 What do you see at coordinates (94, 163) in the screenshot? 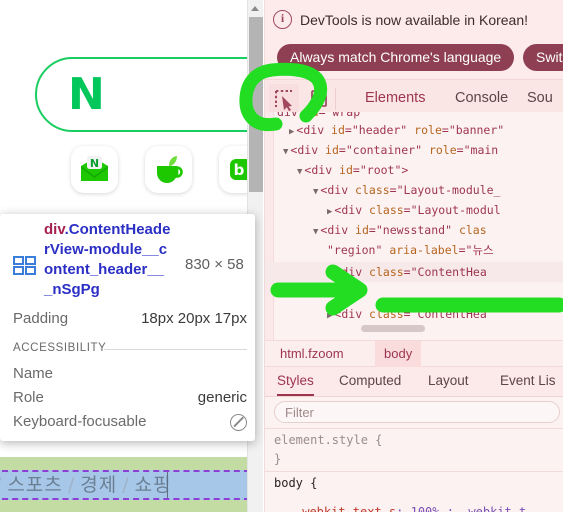
I see `svg-text: N` at bounding box center [94, 163].